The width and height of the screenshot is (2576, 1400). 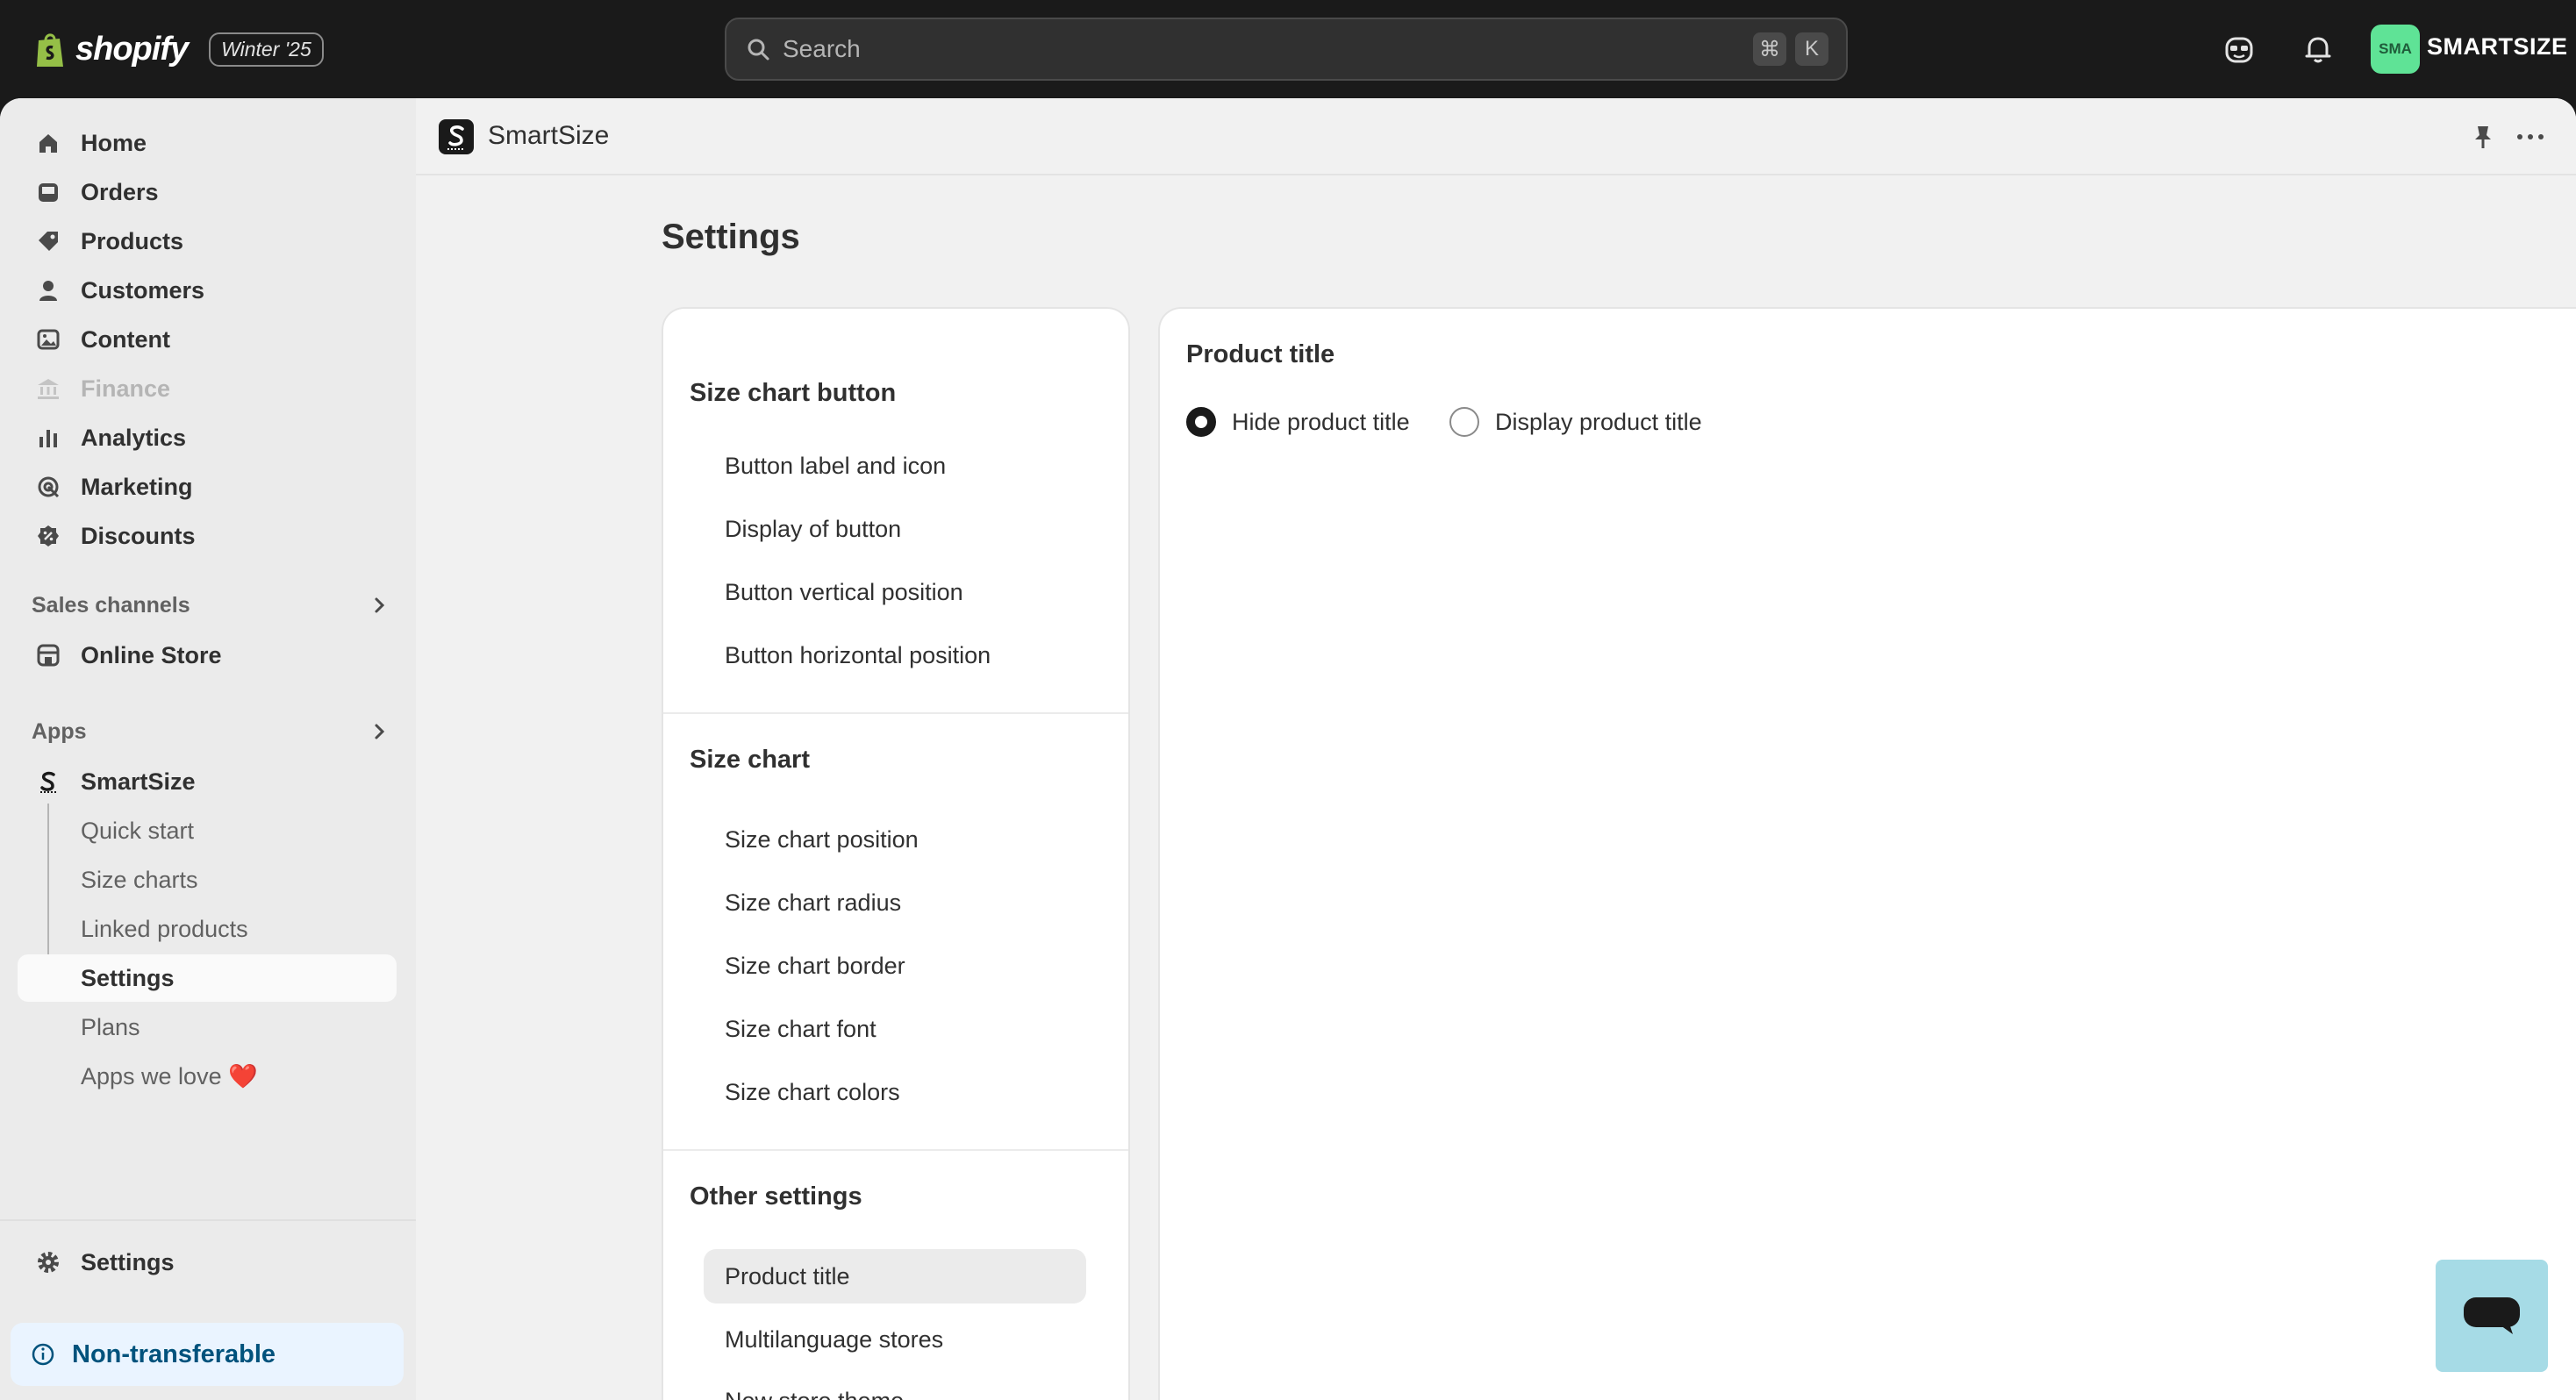 I want to click on nav-apps-we-love: Apps we love ❤️, so click(x=207, y=1076).